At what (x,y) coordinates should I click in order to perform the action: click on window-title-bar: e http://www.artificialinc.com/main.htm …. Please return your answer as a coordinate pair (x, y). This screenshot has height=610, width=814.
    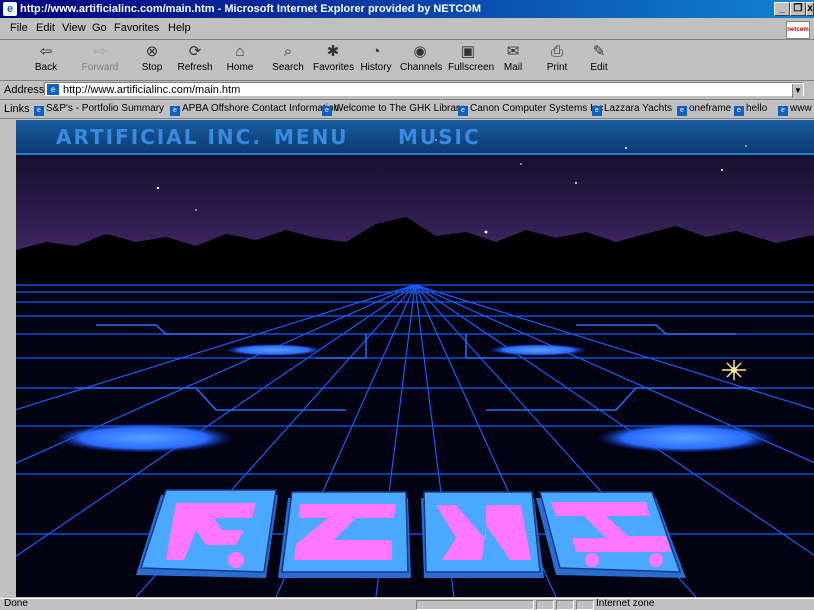
    Looking at the image, I should click on (407, 9).